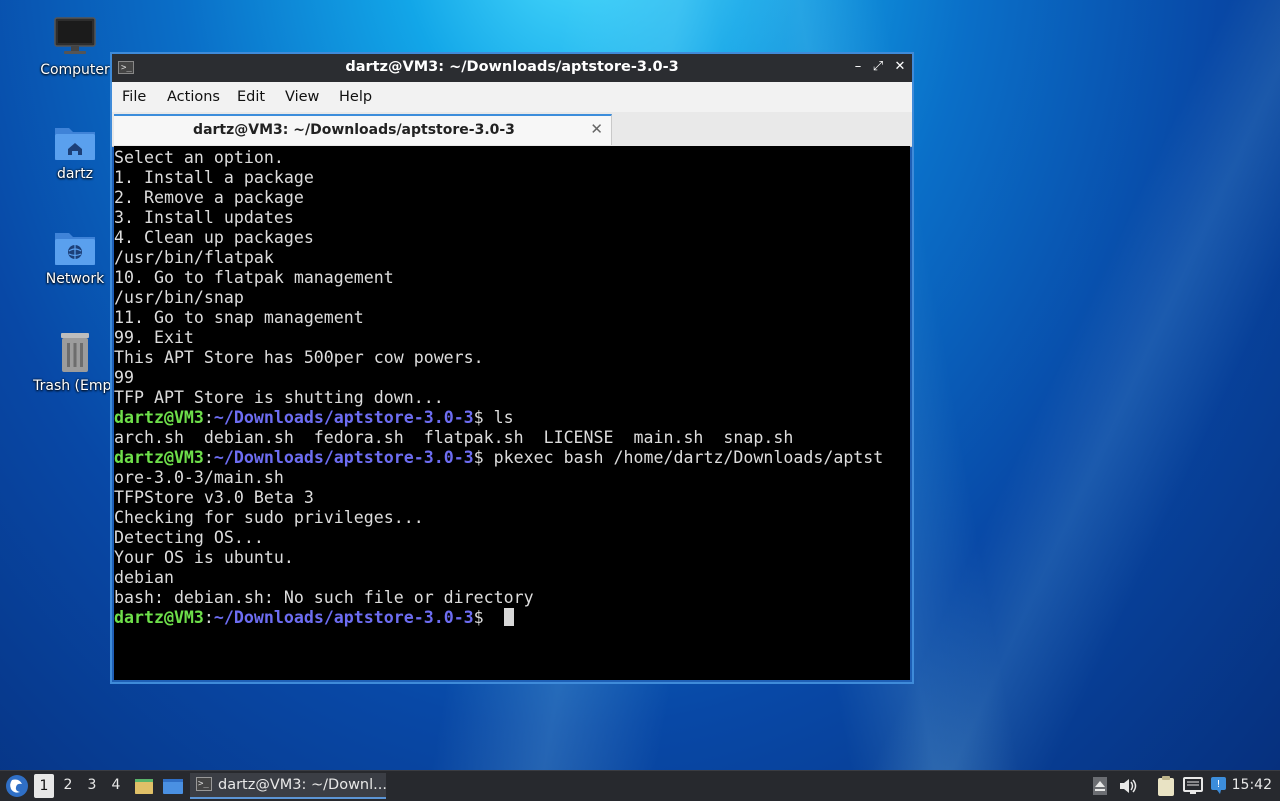  I want to click on close-button: ✕, so click(900, 66).